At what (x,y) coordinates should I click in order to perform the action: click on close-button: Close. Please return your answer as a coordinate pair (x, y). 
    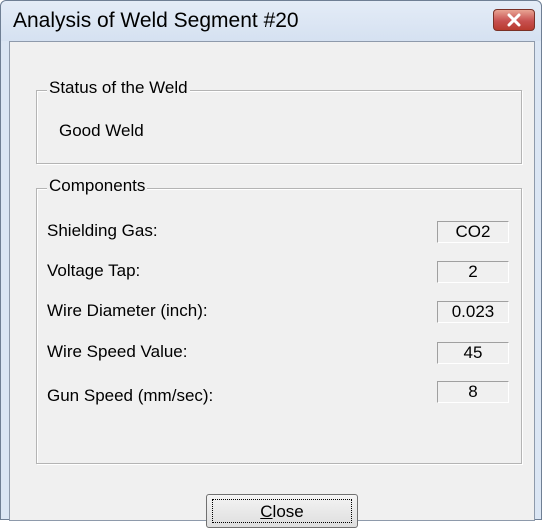
    Looking at the image, I should click on (282, 511).